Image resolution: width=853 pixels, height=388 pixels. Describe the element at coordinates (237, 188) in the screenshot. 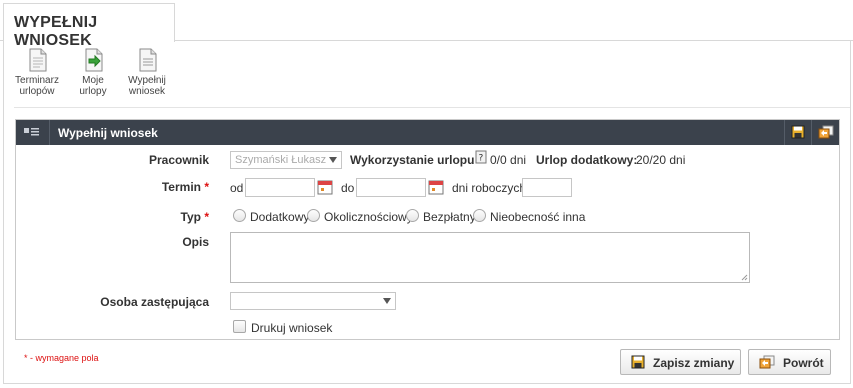

I see `termin-od-label: od` at that location.